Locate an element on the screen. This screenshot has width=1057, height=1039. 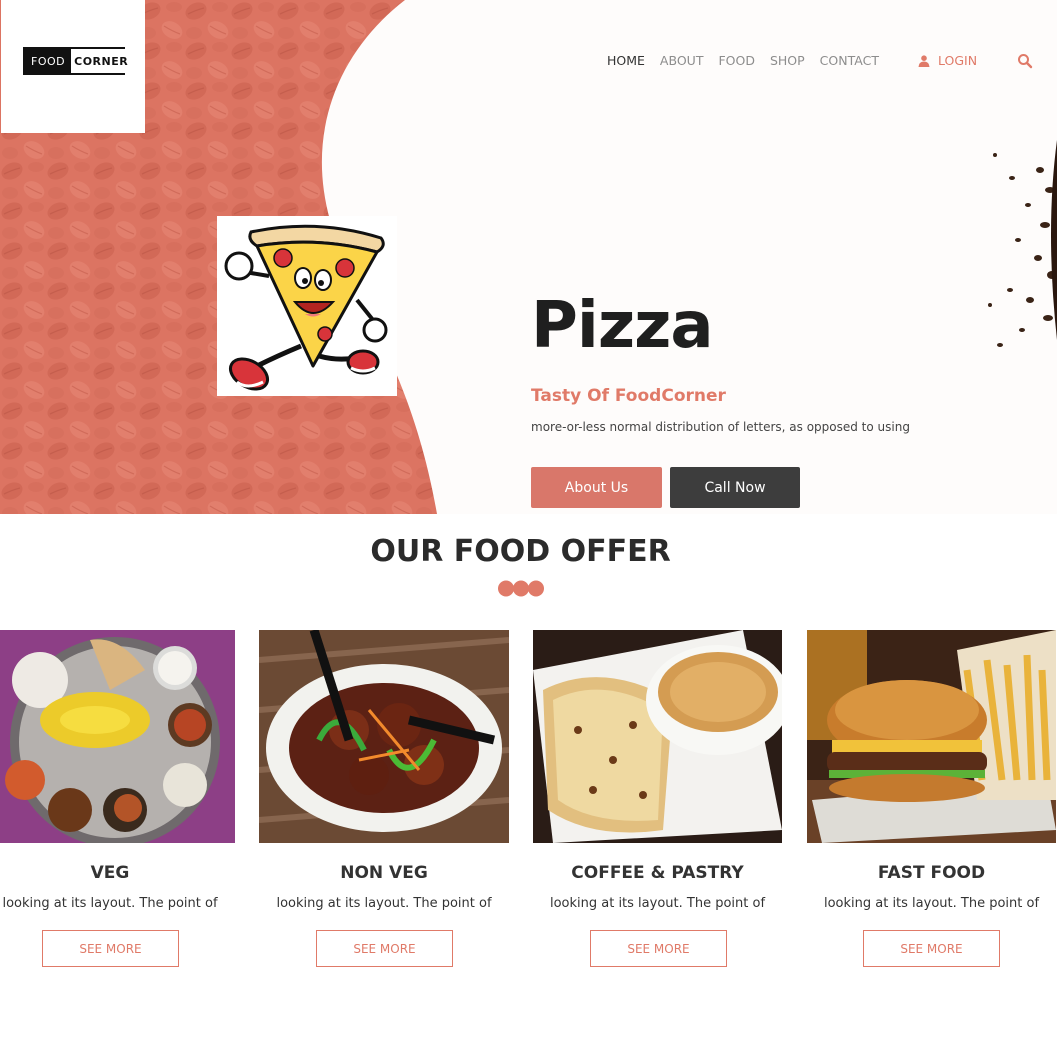
login-link: LOGIN is located at coordinates (947, 60).